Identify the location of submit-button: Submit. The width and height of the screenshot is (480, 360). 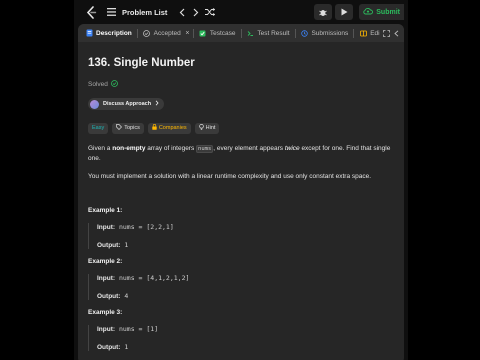
(381, 12).